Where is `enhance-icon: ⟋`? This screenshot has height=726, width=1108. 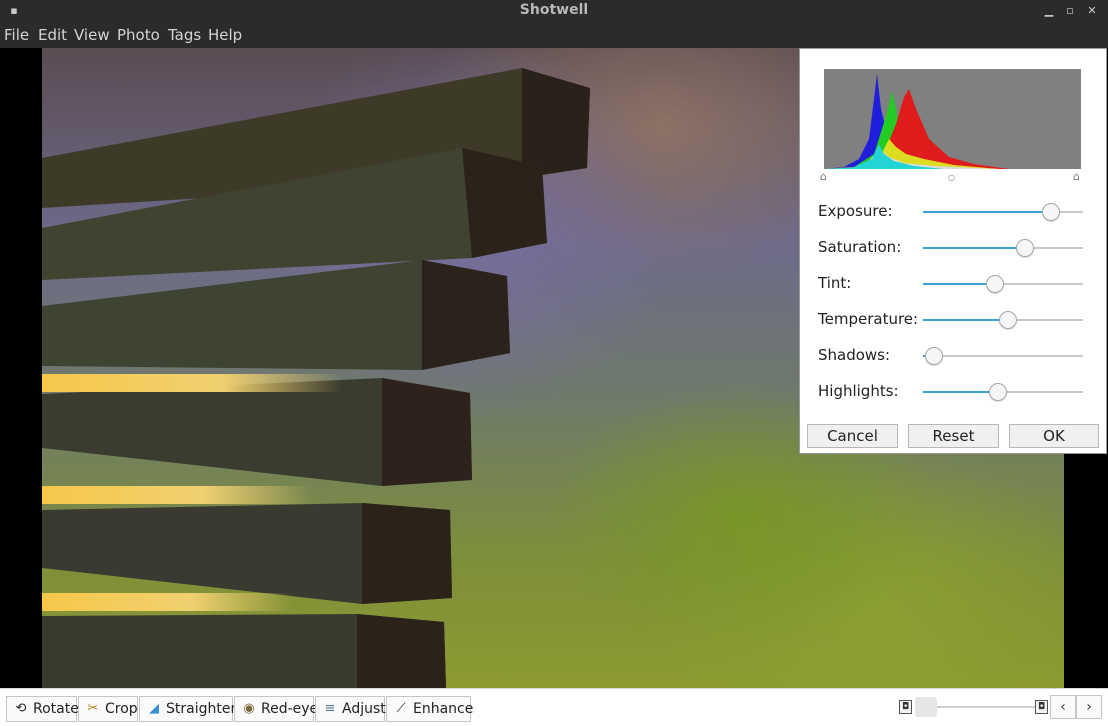
enhance-icon: ⟋ is located at coordinates (401, 708).